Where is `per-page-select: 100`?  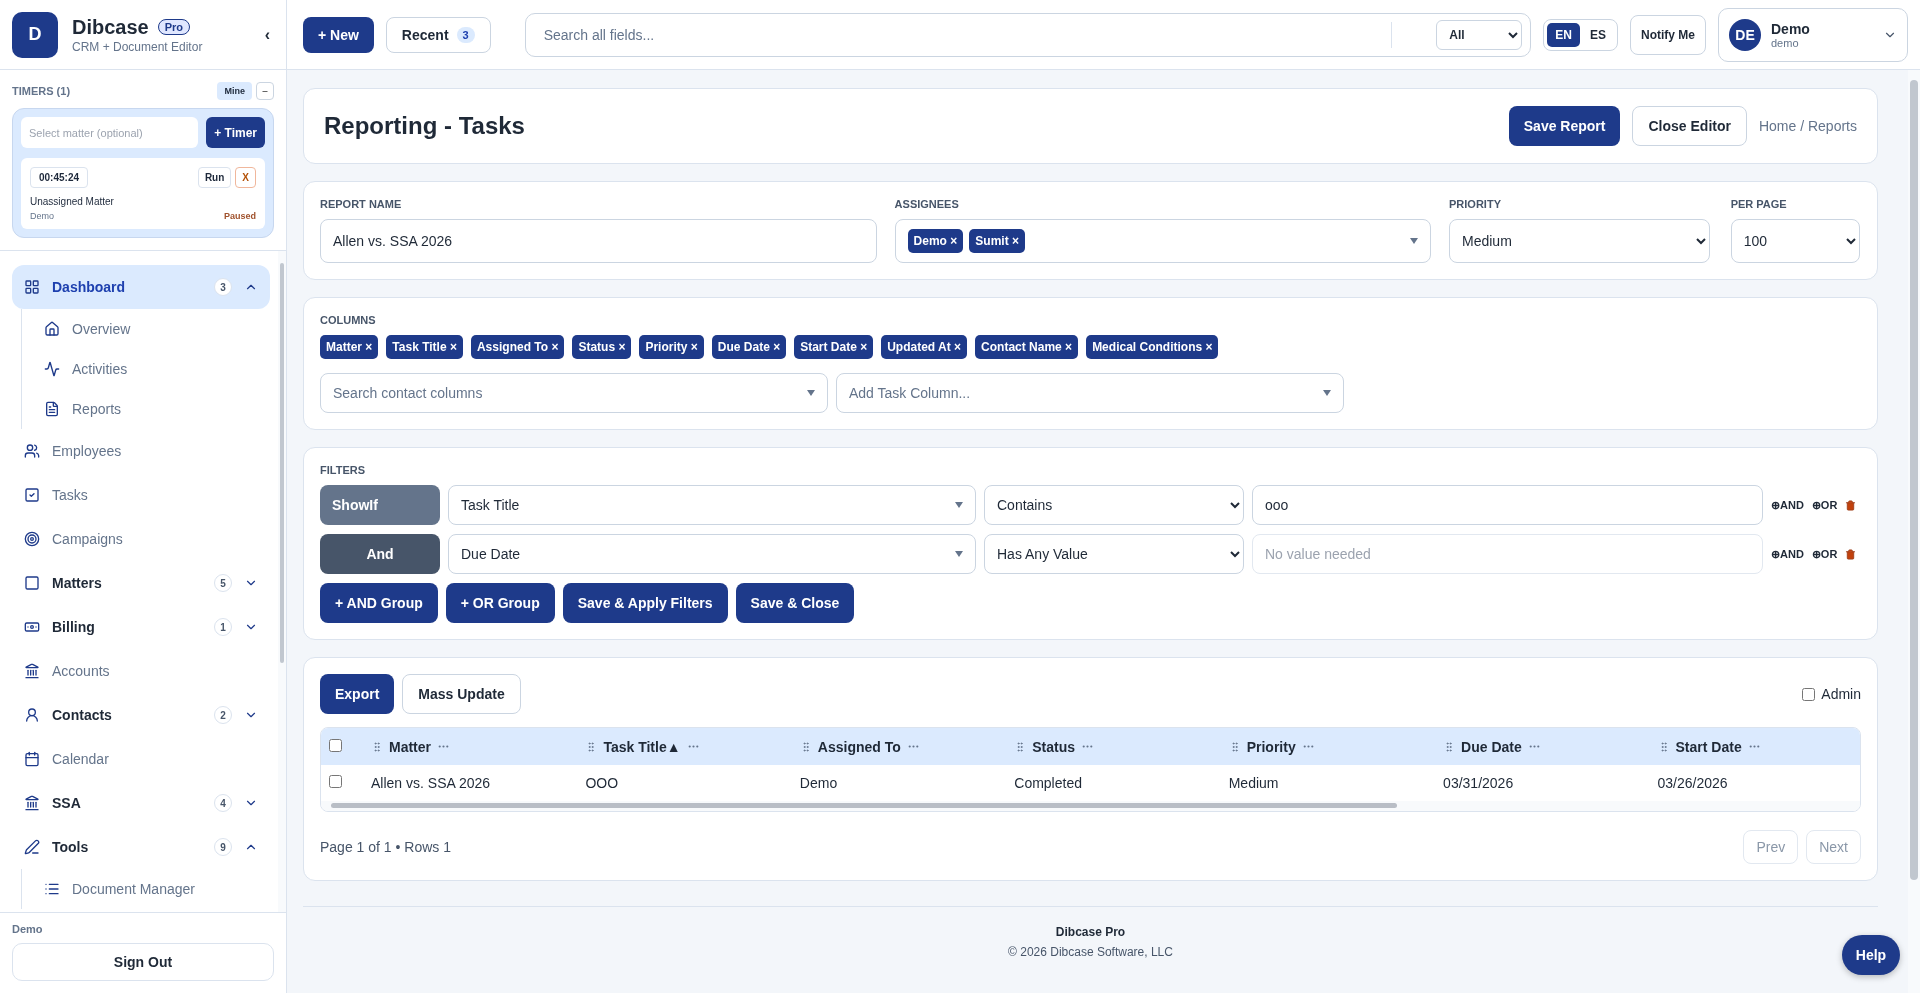 per-page-select: 100 is located at coordinates (1795, 241).